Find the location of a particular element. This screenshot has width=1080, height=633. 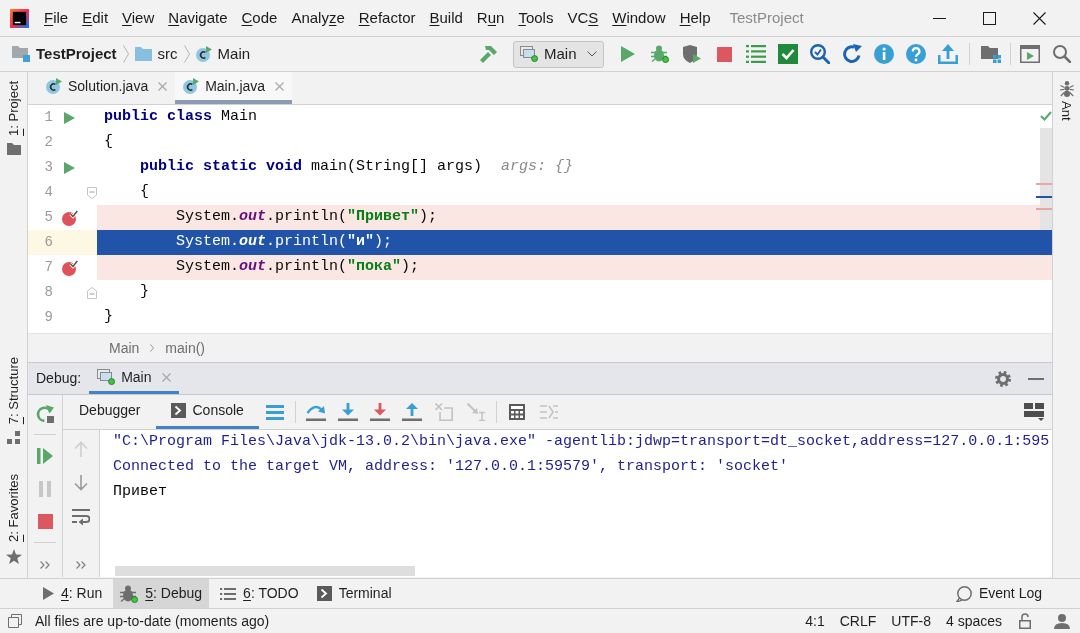

menu-item: View is located at coordinates (138, 18).